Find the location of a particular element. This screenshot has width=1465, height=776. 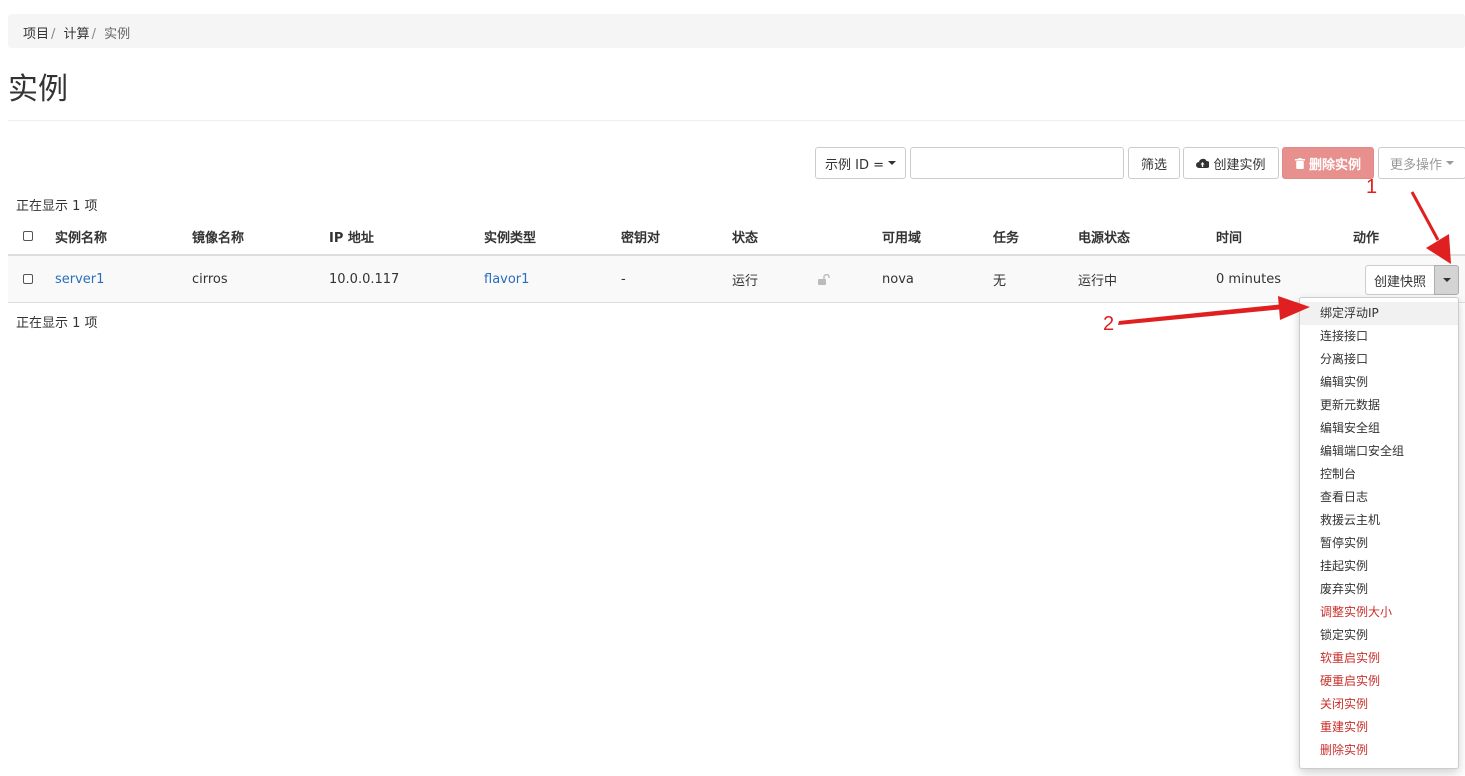

menu-item-shelve-instance: 废弃实例 is located at coordinates (1379, 589).